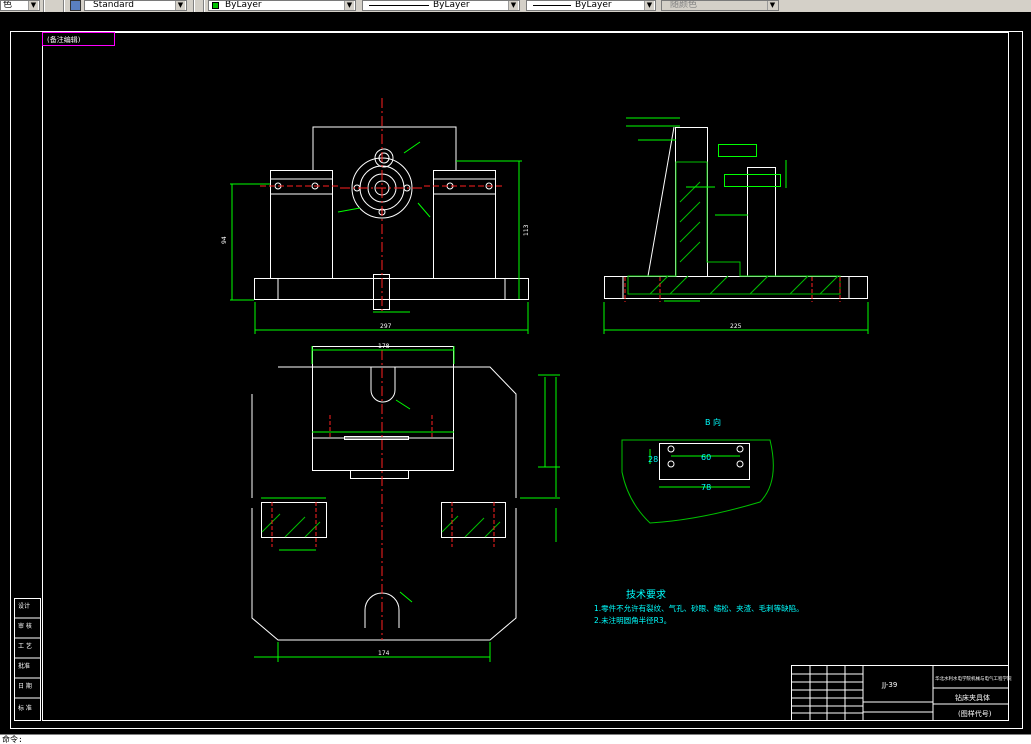 This screenshot has width=1031, height=744. What do you see at coordinates (632, 620) in the screenshot?
I see `note-line-2: 2.未注明圆角半径R3。` at bounding box center [632, 620].